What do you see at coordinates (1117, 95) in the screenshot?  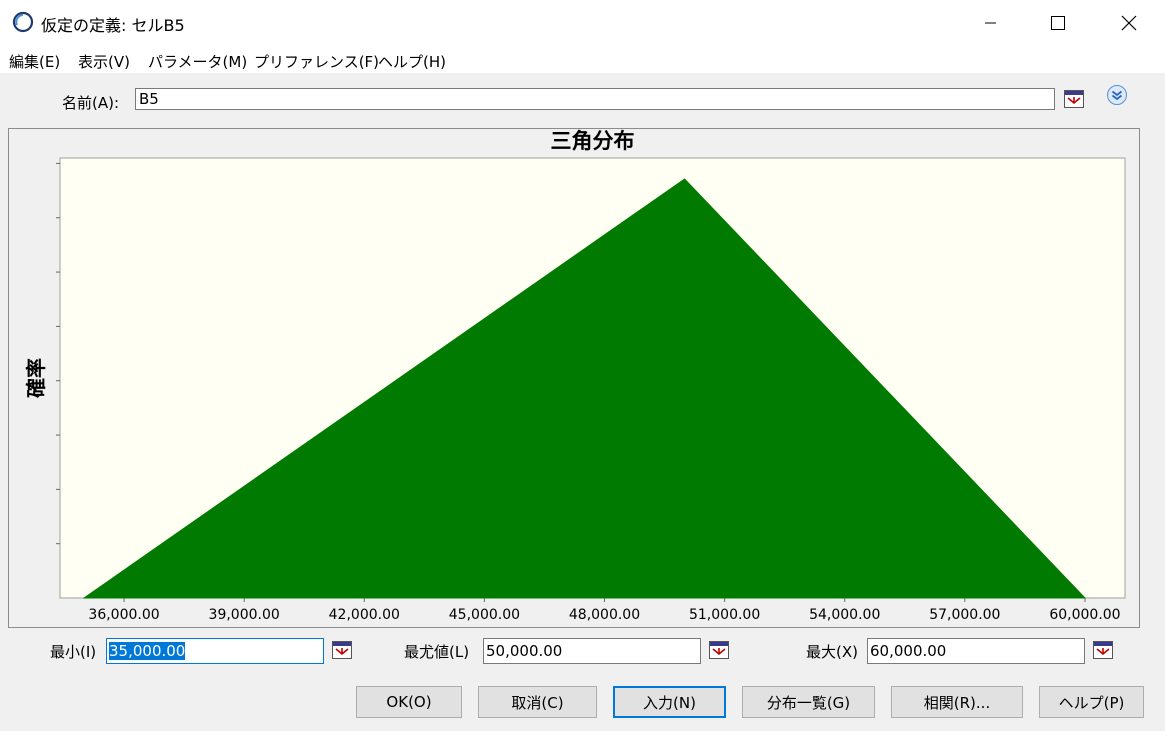 I see `expand-icon` at bounding box center [1117, 95].